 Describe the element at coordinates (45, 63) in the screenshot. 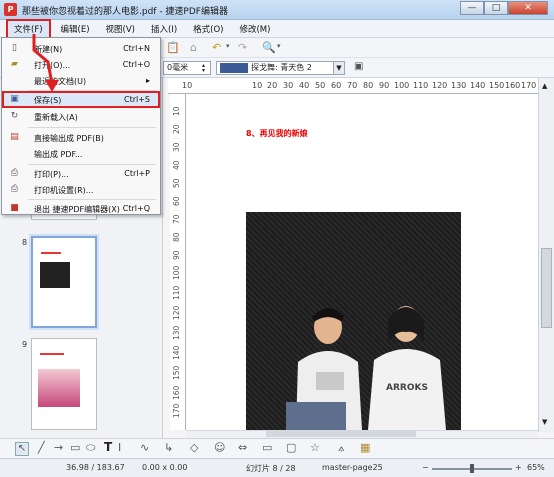

I see `annotation-arrow` at that location.